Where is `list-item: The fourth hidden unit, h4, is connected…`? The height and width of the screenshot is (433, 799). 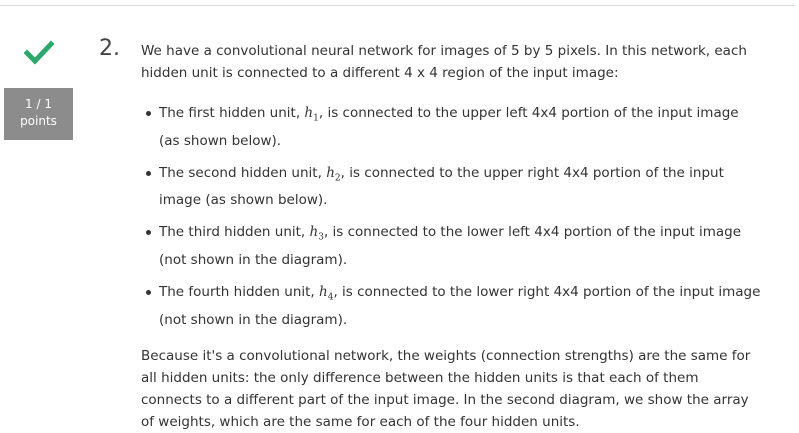
list-item: The fourth hidden unit, h4, is connected… is located at coordinates (451, 306).